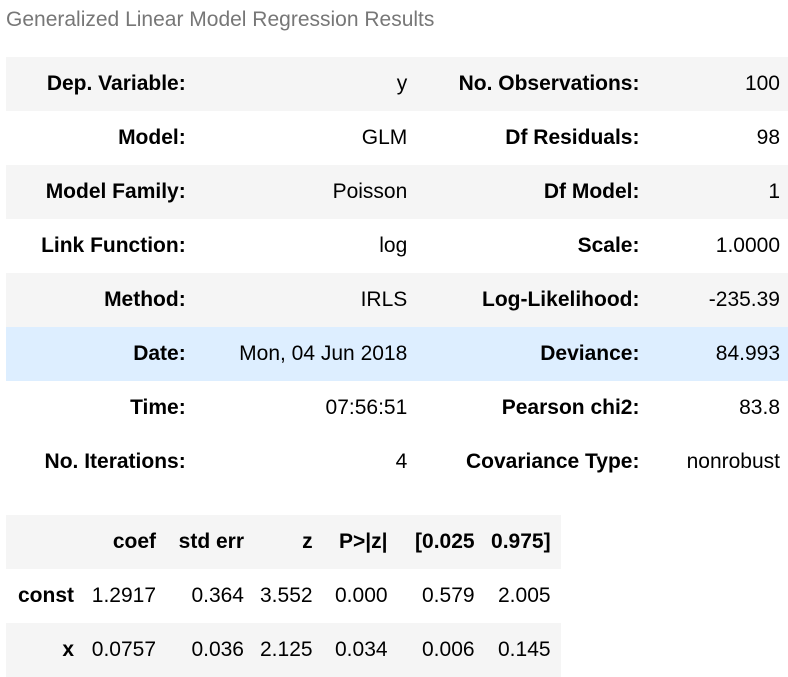  I want to click on row-label: Log-Likelihood:, so click(561, 299).